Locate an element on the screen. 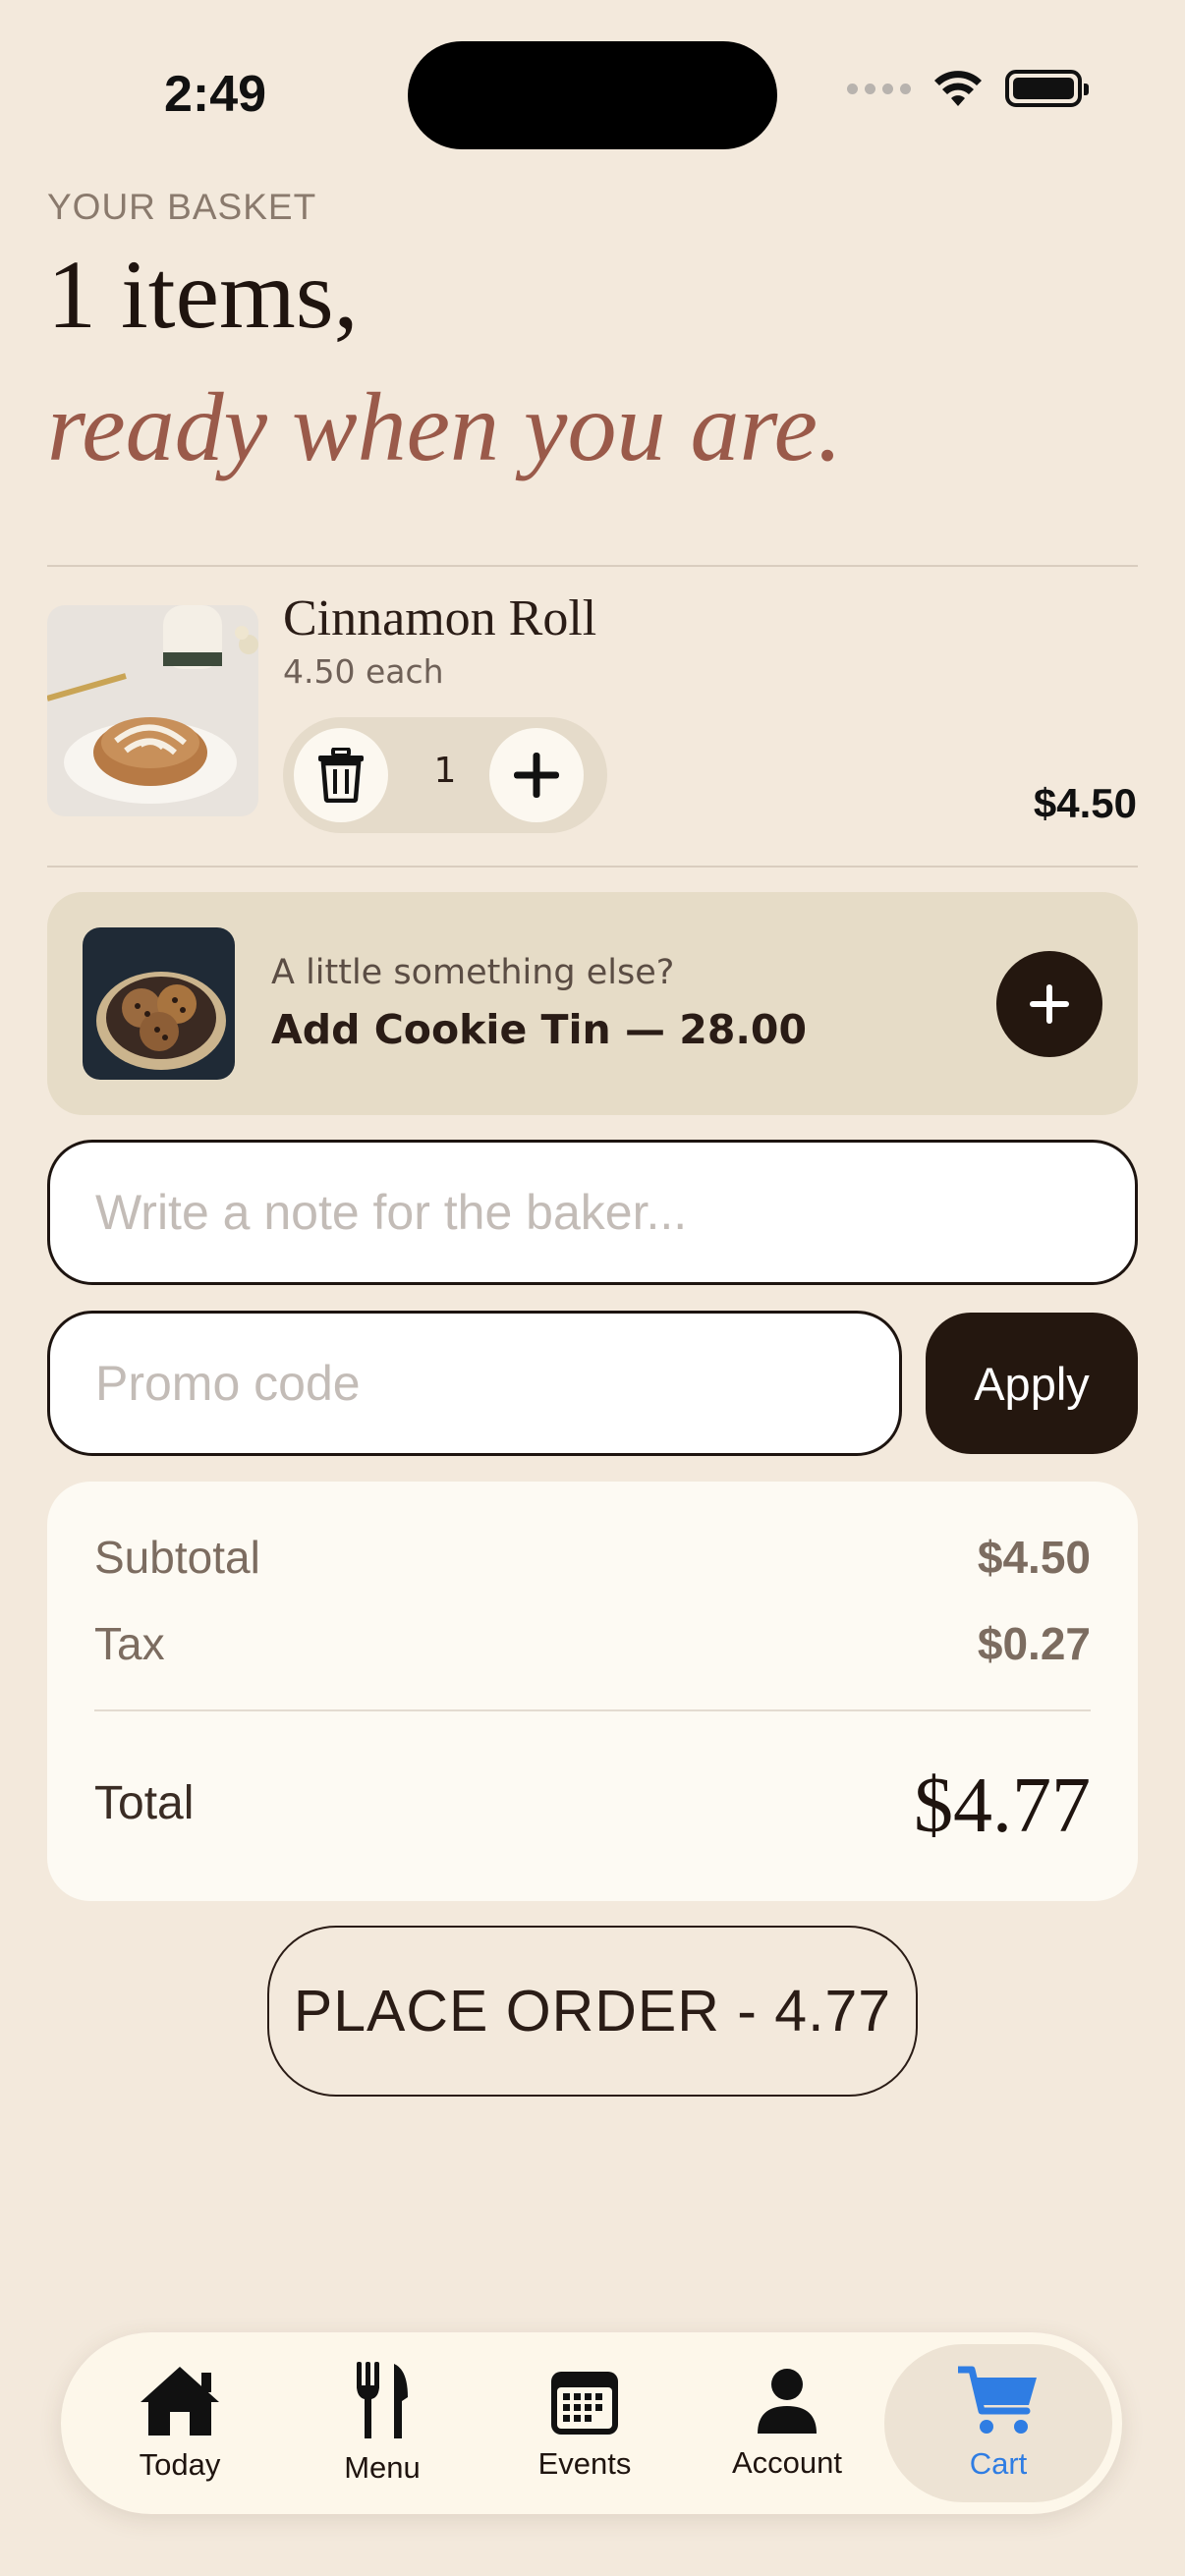 This screenshot has height=2576, width=1185. quantity-value: 1 is located at coordinates (445, 771).